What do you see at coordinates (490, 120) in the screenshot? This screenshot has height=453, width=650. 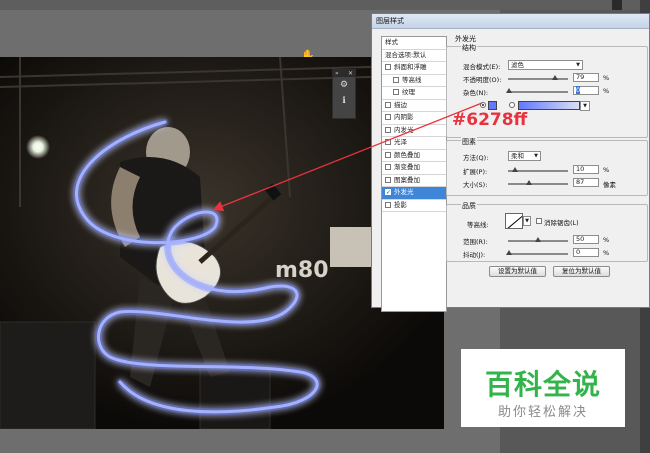 I see `hex-color-annotation: #6278ff` at bounding box center [490, 120].